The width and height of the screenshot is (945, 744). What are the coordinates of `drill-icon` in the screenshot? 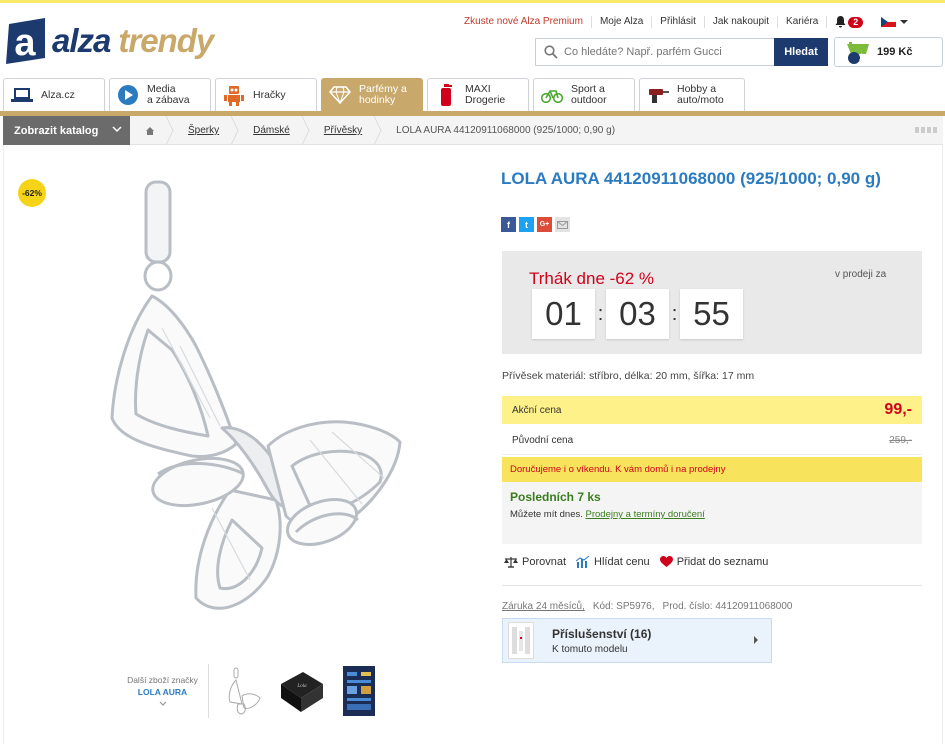 It's located at (658, 95).